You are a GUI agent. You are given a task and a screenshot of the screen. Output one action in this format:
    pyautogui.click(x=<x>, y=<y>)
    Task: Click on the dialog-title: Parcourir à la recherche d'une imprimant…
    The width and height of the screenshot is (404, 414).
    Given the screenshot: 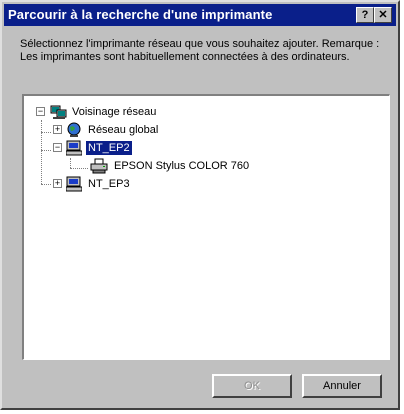 What is the action you would take?
    pyautogui.click(x=140, y=14)
    